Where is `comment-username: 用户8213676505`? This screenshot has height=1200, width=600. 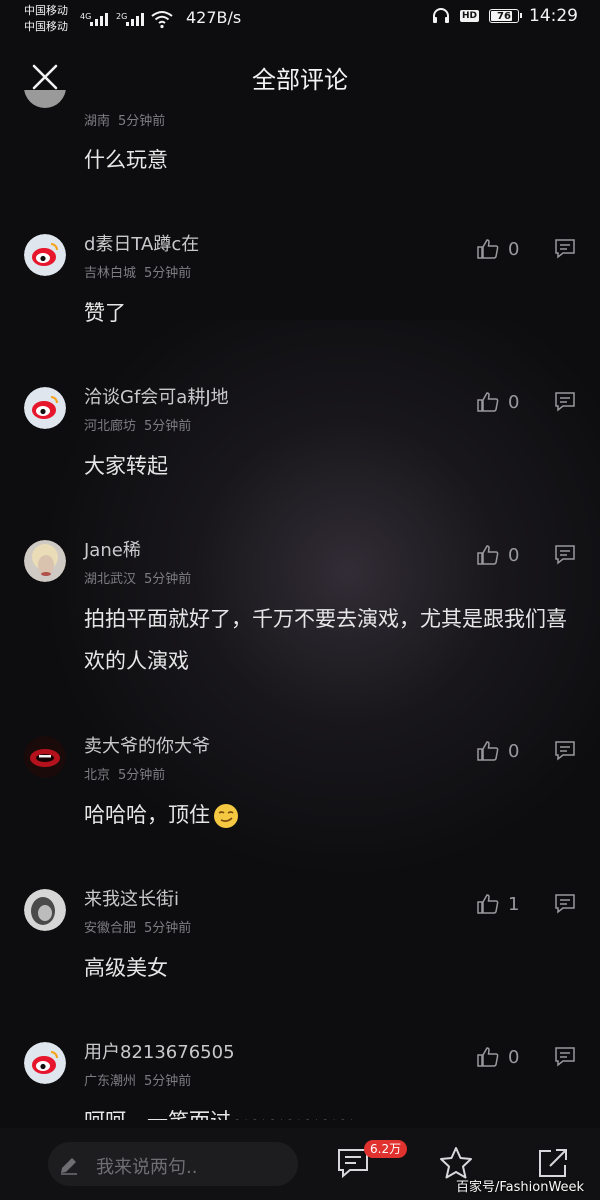
comment-username: 用户8213676505 is located at coordinates (159, 1051).